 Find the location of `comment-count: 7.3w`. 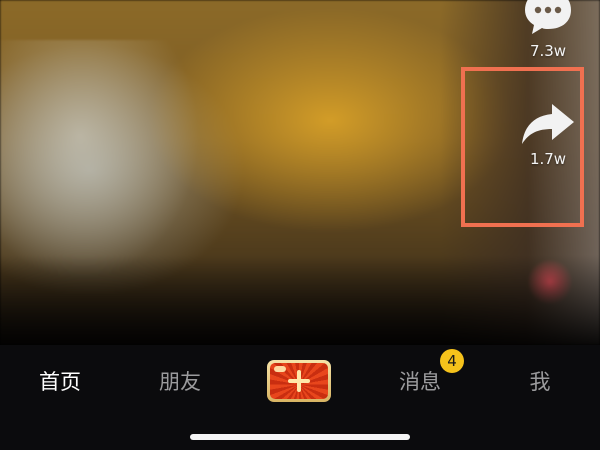

comment-count: 7.3w is located at coordinates (548, 51).